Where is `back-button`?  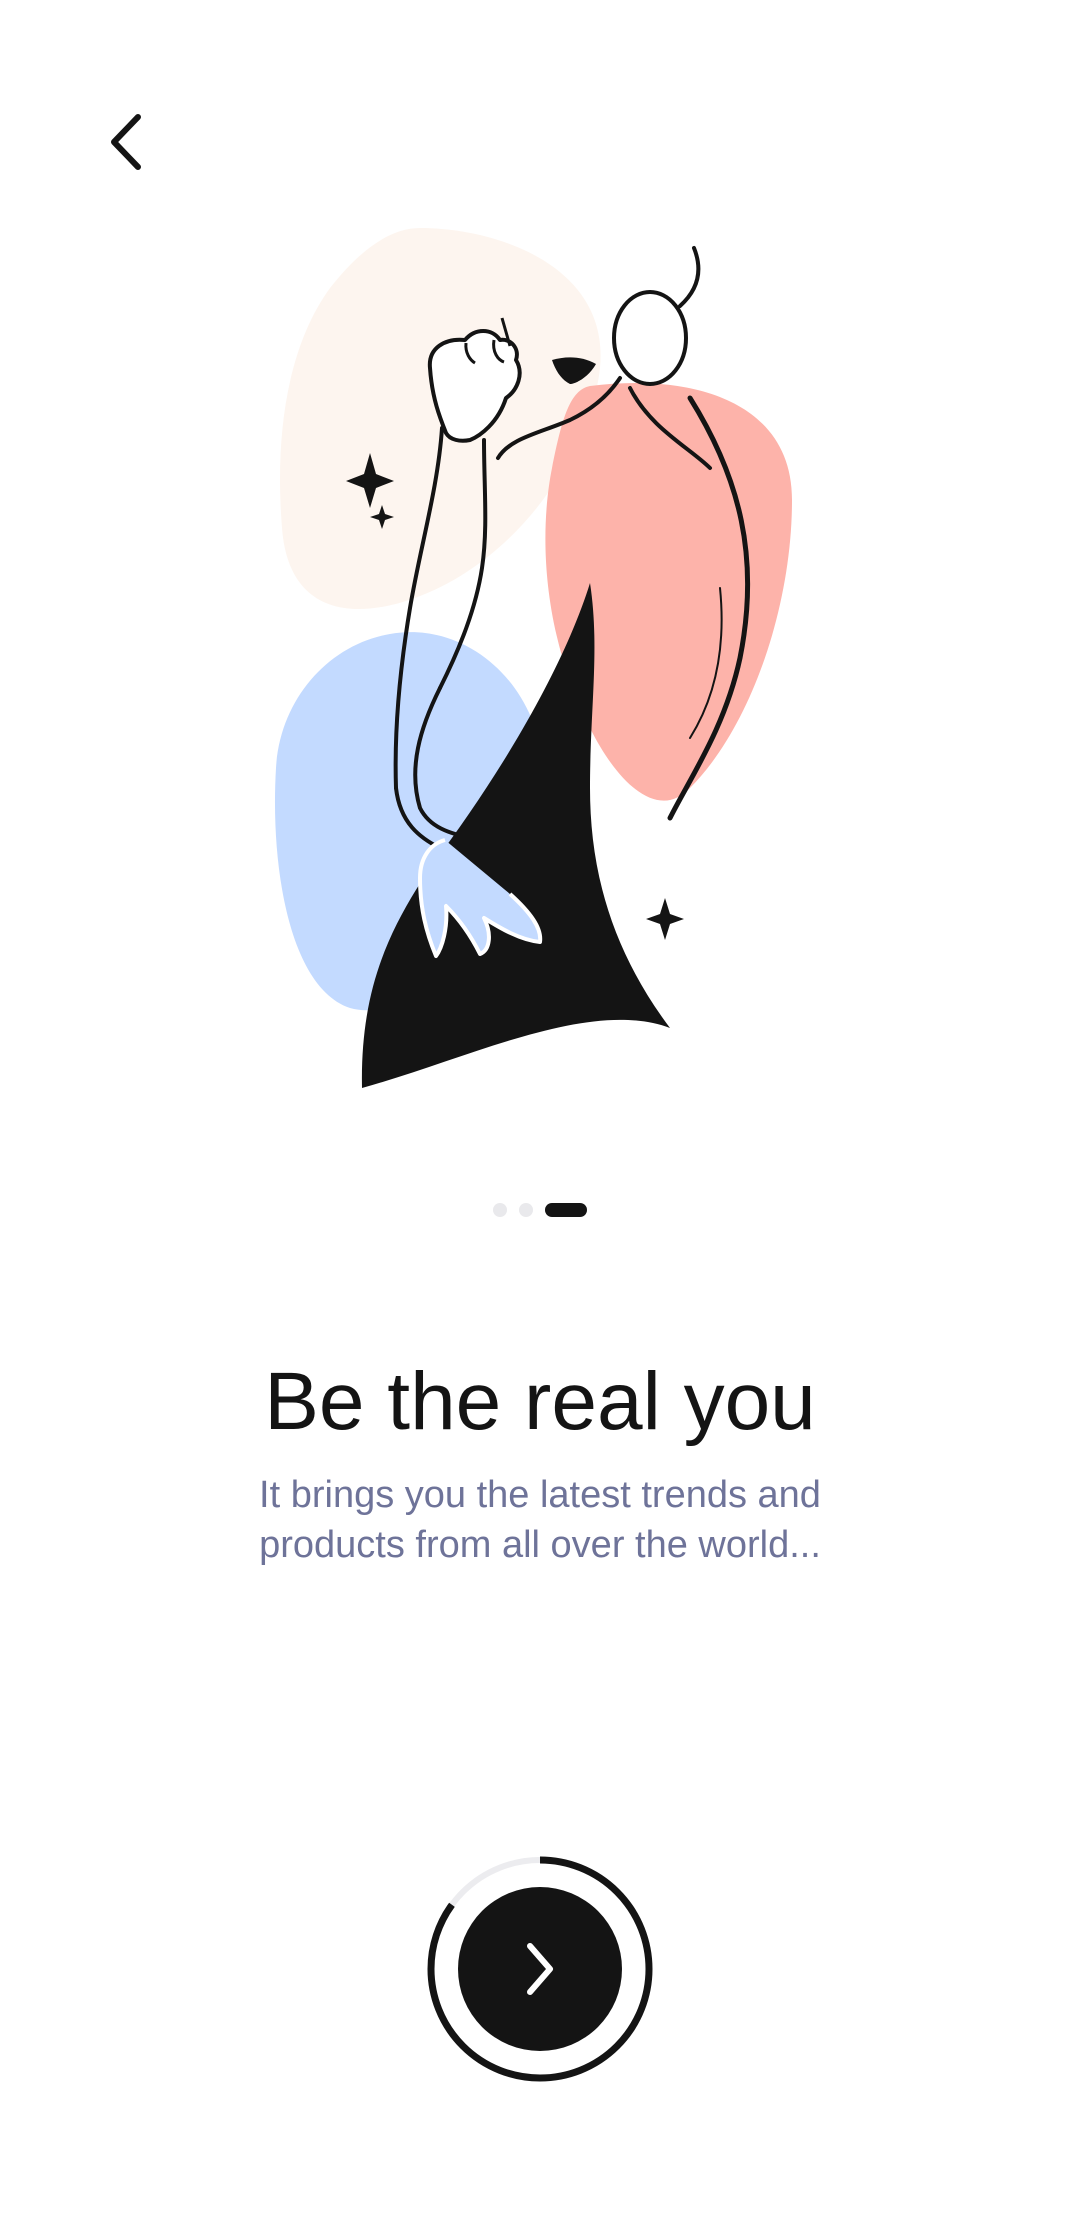
back-button is located at coordinates (126, 142).